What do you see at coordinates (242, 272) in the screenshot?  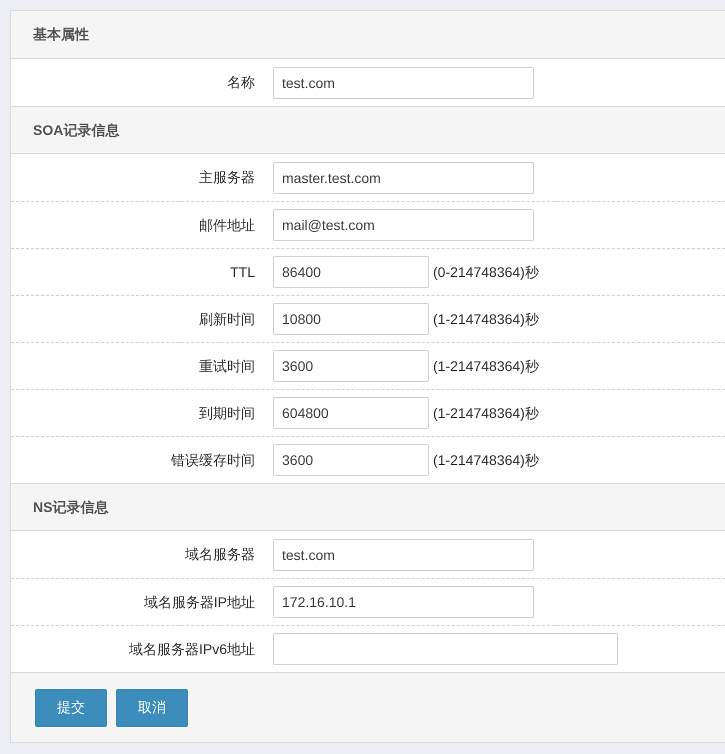 I see `field-label: TTL` at bounding box center [242, 272].